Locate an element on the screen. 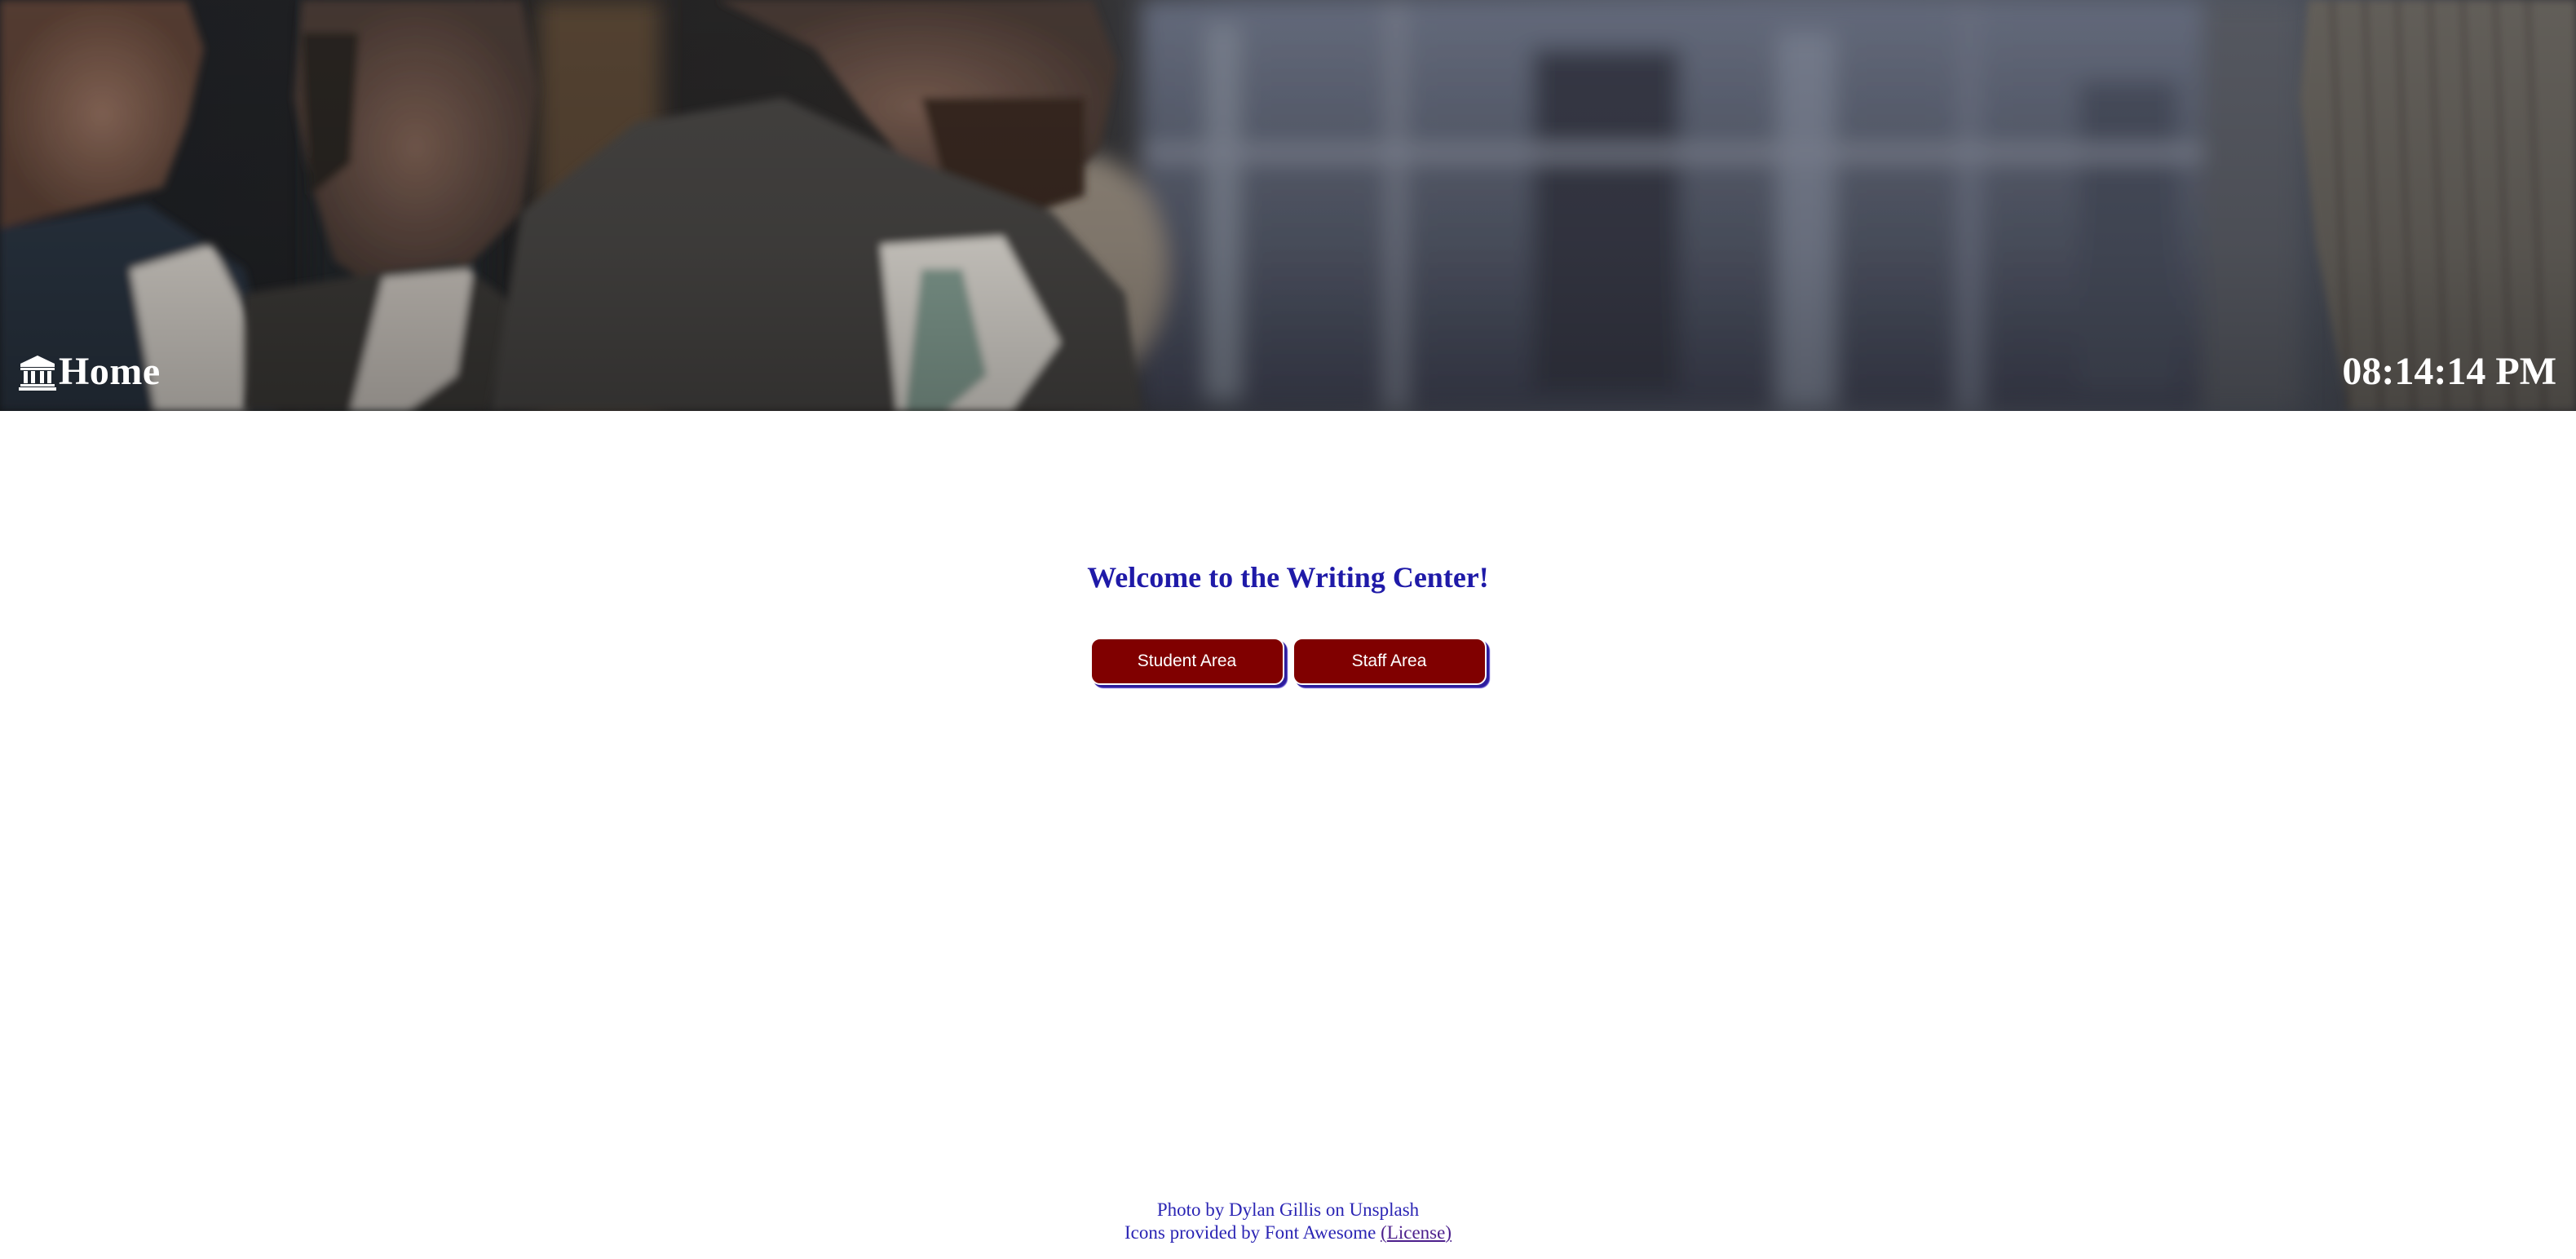 This screenshot has width=2576, height=1259. student-area-button: Student Area is located at coordinates (1186, 661).